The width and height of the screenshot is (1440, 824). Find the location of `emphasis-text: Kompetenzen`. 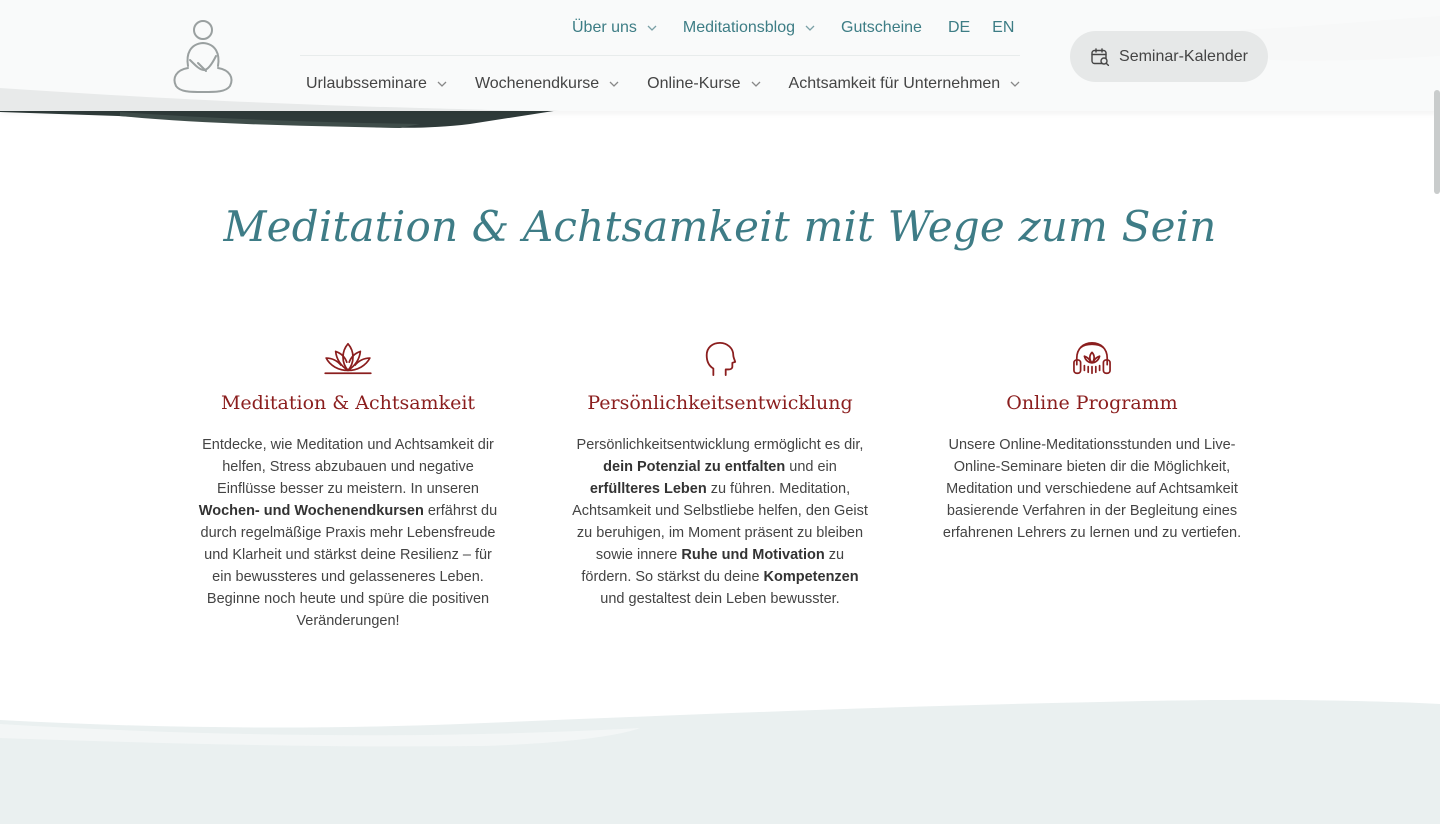

emphasis-text: Kompetenzen is located at coordinates (811, 577).